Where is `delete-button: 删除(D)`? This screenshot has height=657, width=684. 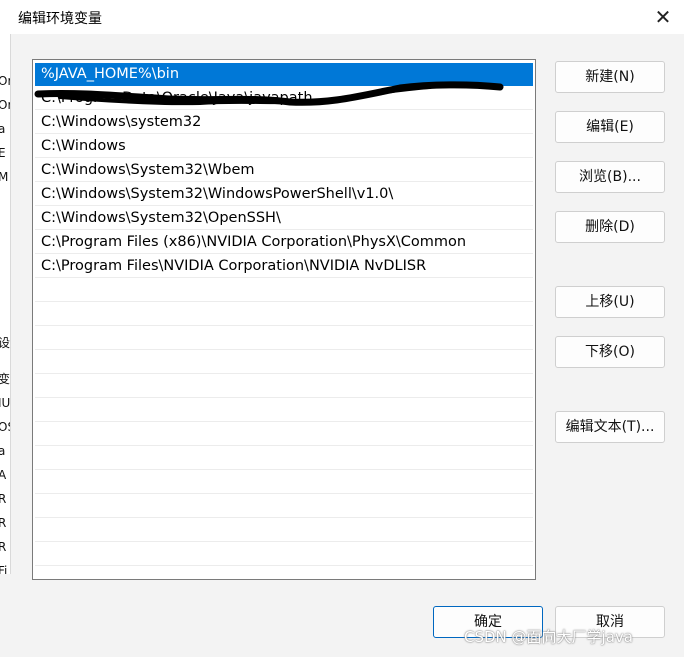 delete-button: 删除(D) is located at coordinates (610, 227).